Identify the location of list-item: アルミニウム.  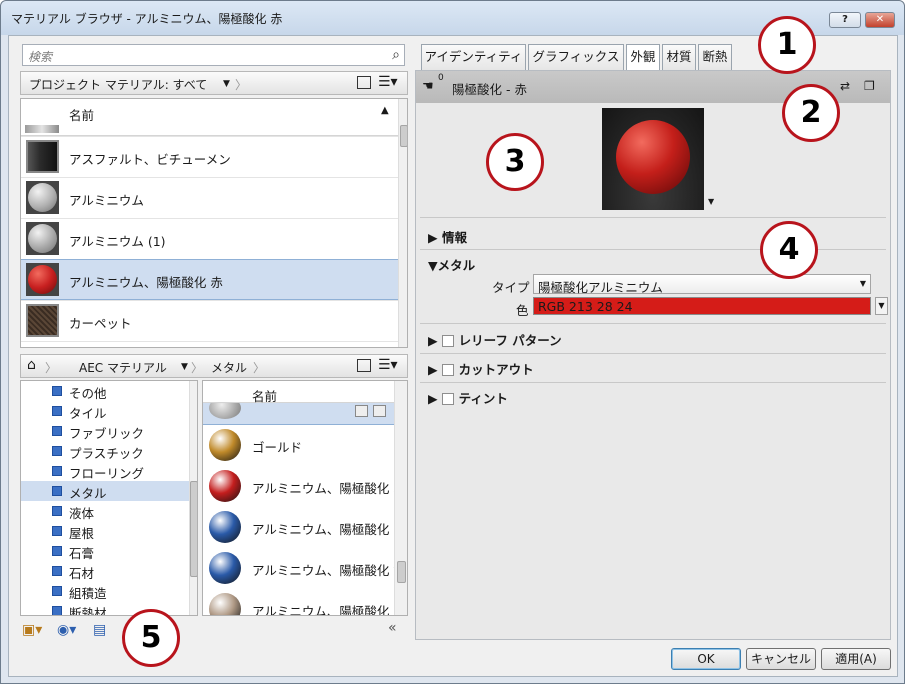
(209, 197).